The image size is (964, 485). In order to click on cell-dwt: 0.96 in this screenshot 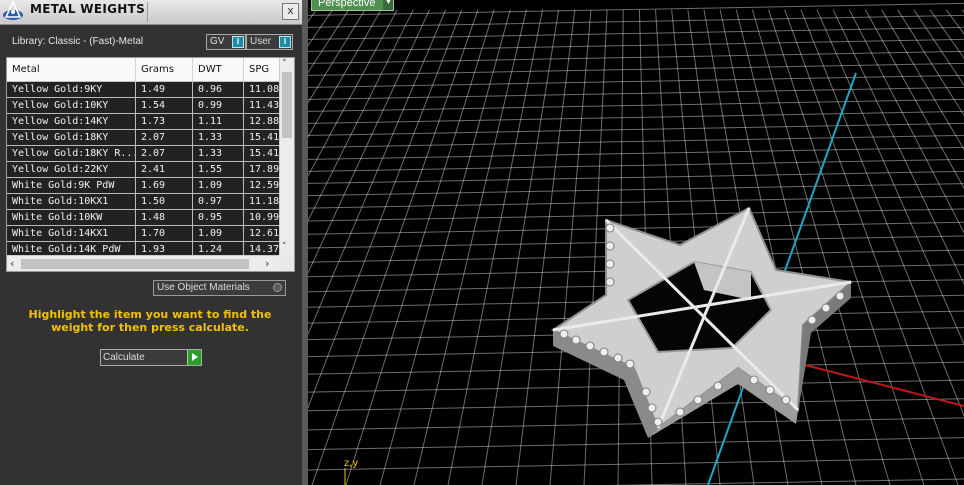, I will do `click(218, 89)`.